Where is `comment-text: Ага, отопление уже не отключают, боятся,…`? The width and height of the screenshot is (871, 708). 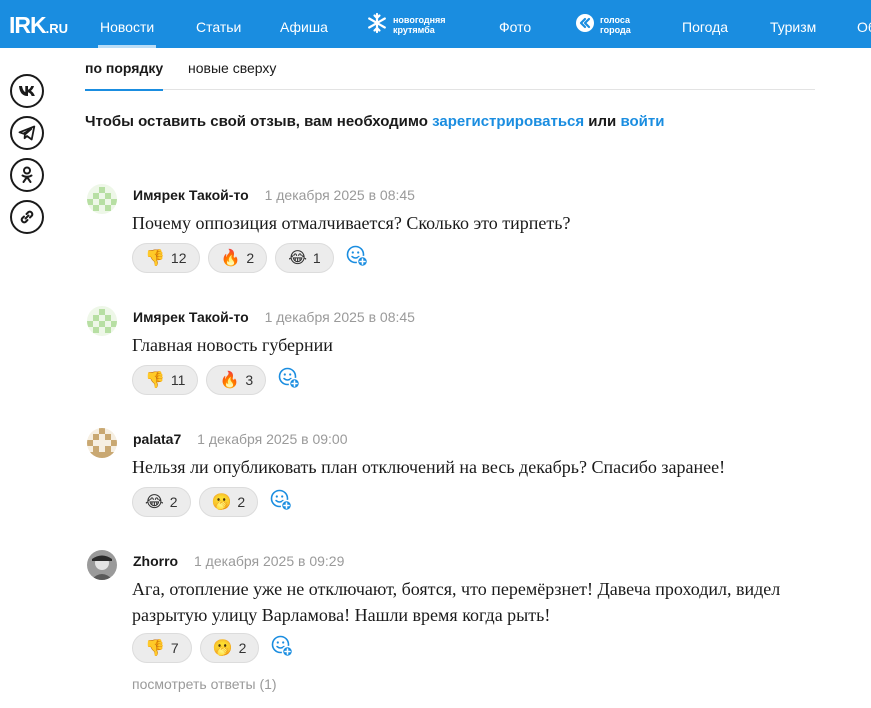 comment-text: Ага, отопление уже не отключают, боятся,… is located at coordinates (456, 602).